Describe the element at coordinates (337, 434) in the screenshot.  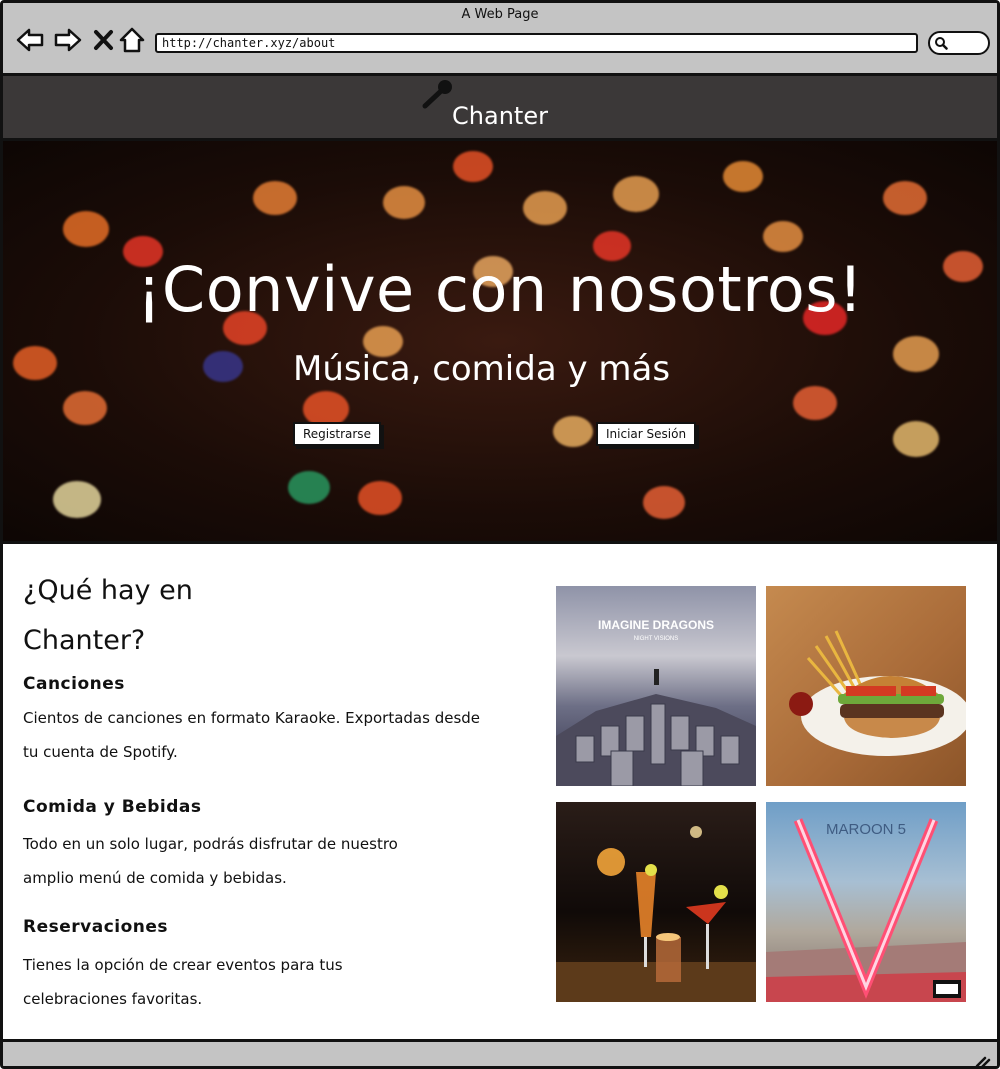
I see `register-button: Registrarse` at that location.